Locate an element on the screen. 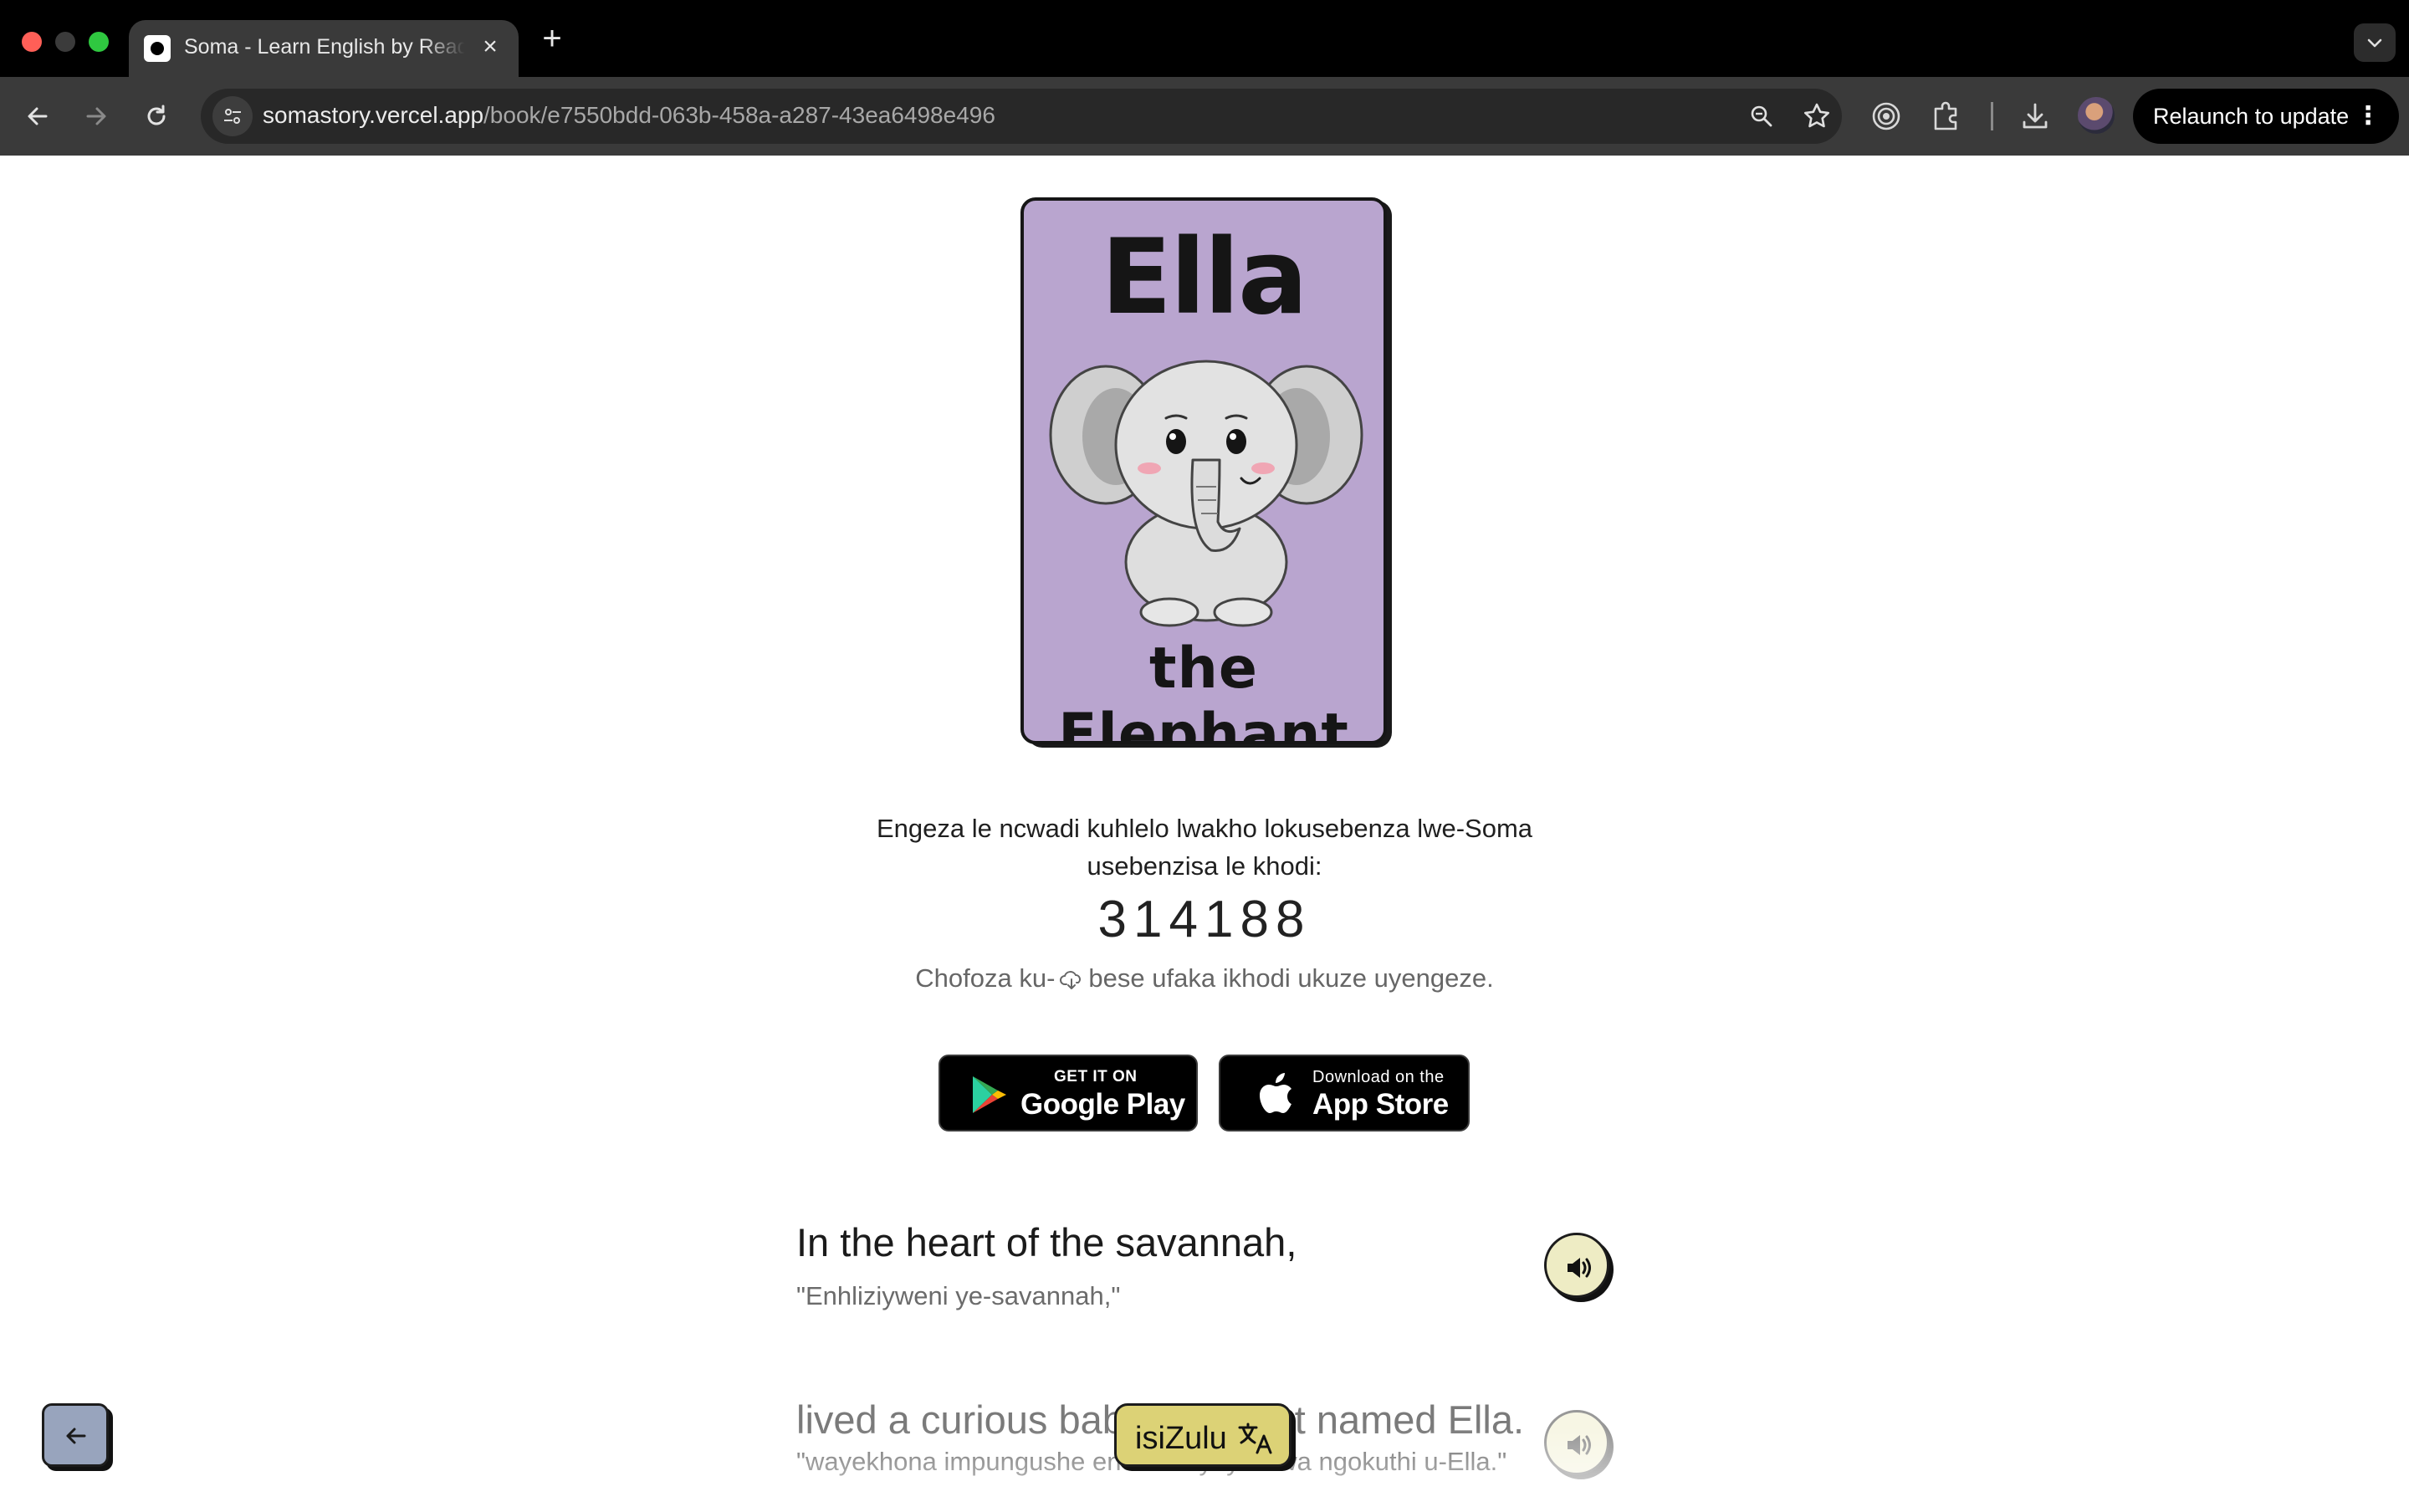  profile-avatar is located at coordinates (2096, 115).